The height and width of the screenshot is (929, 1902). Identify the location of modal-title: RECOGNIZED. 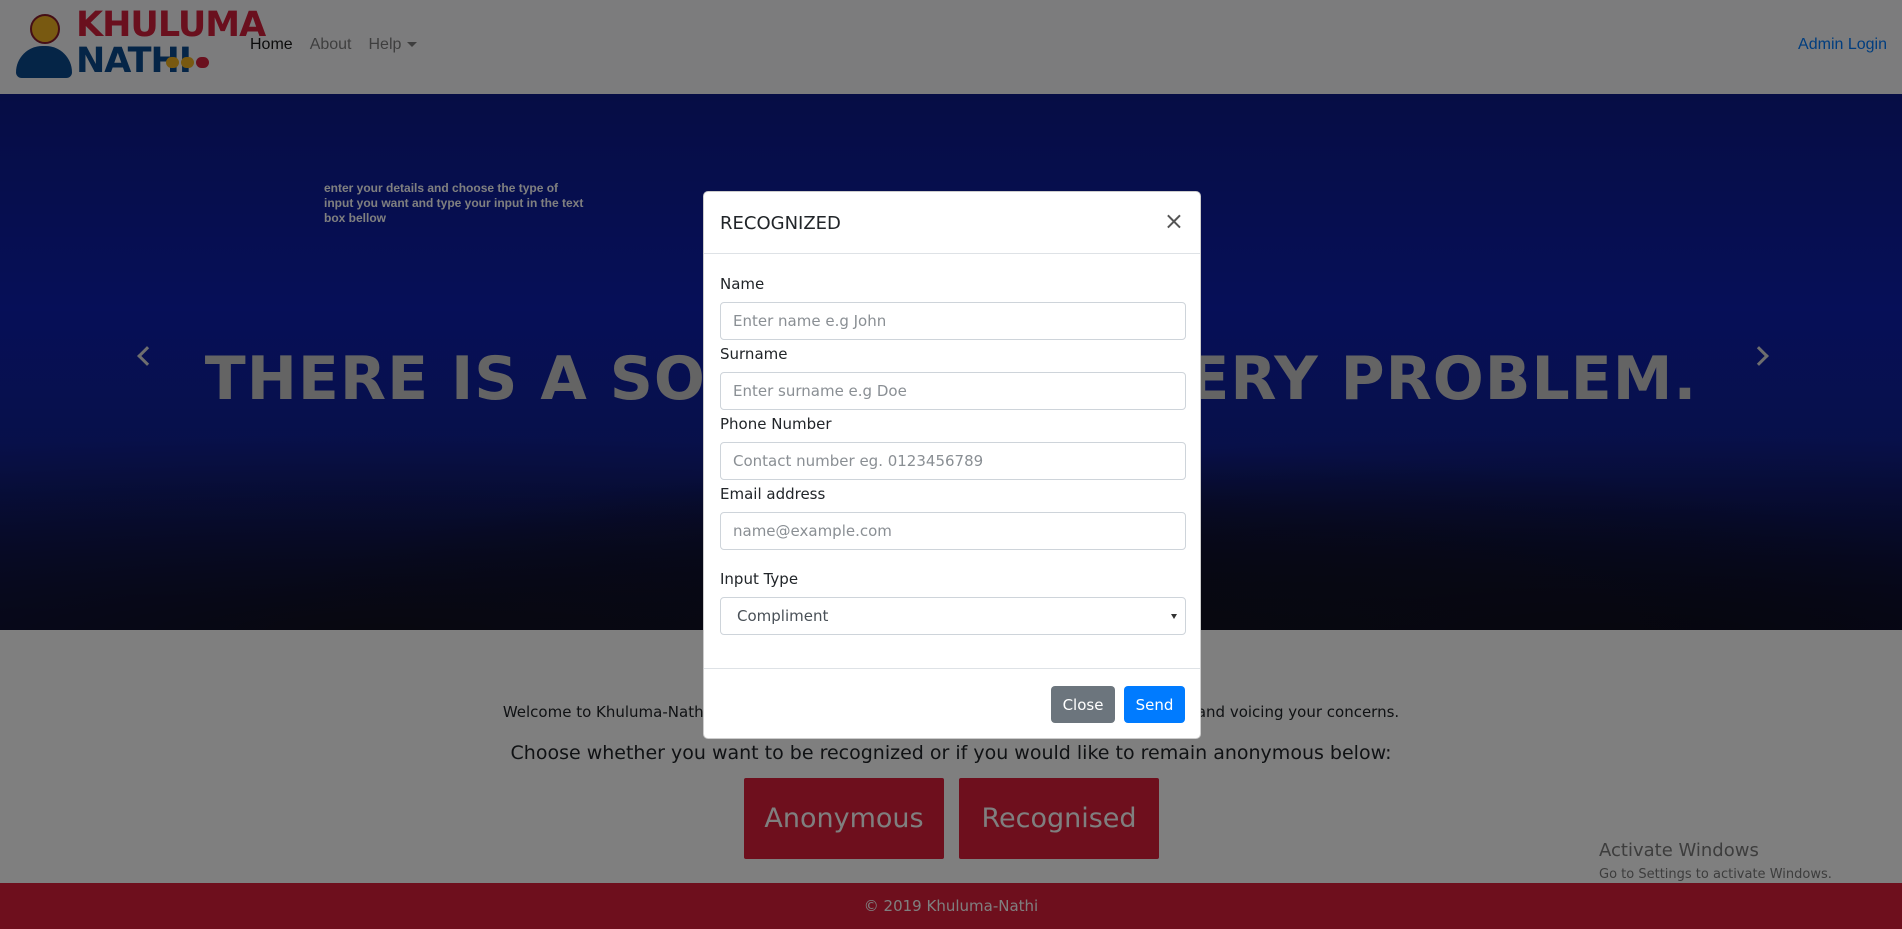
(780, 223).